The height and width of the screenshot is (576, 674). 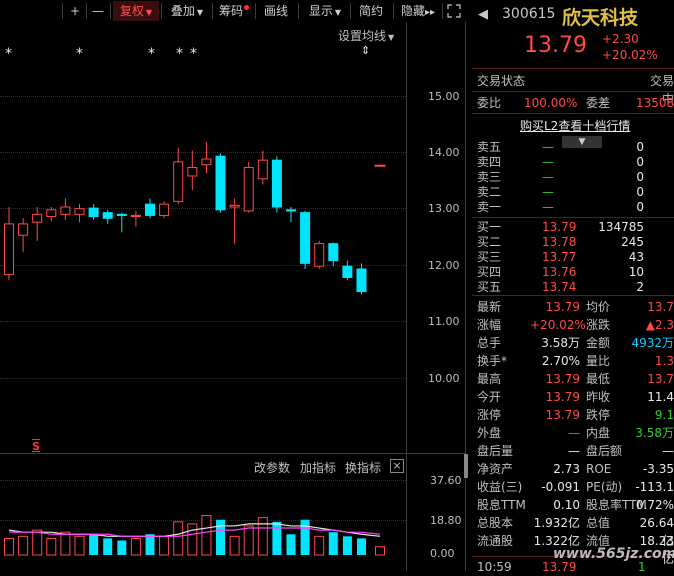 I want to click on add-indicator-button: 加指标, so click(x=318, y=467).